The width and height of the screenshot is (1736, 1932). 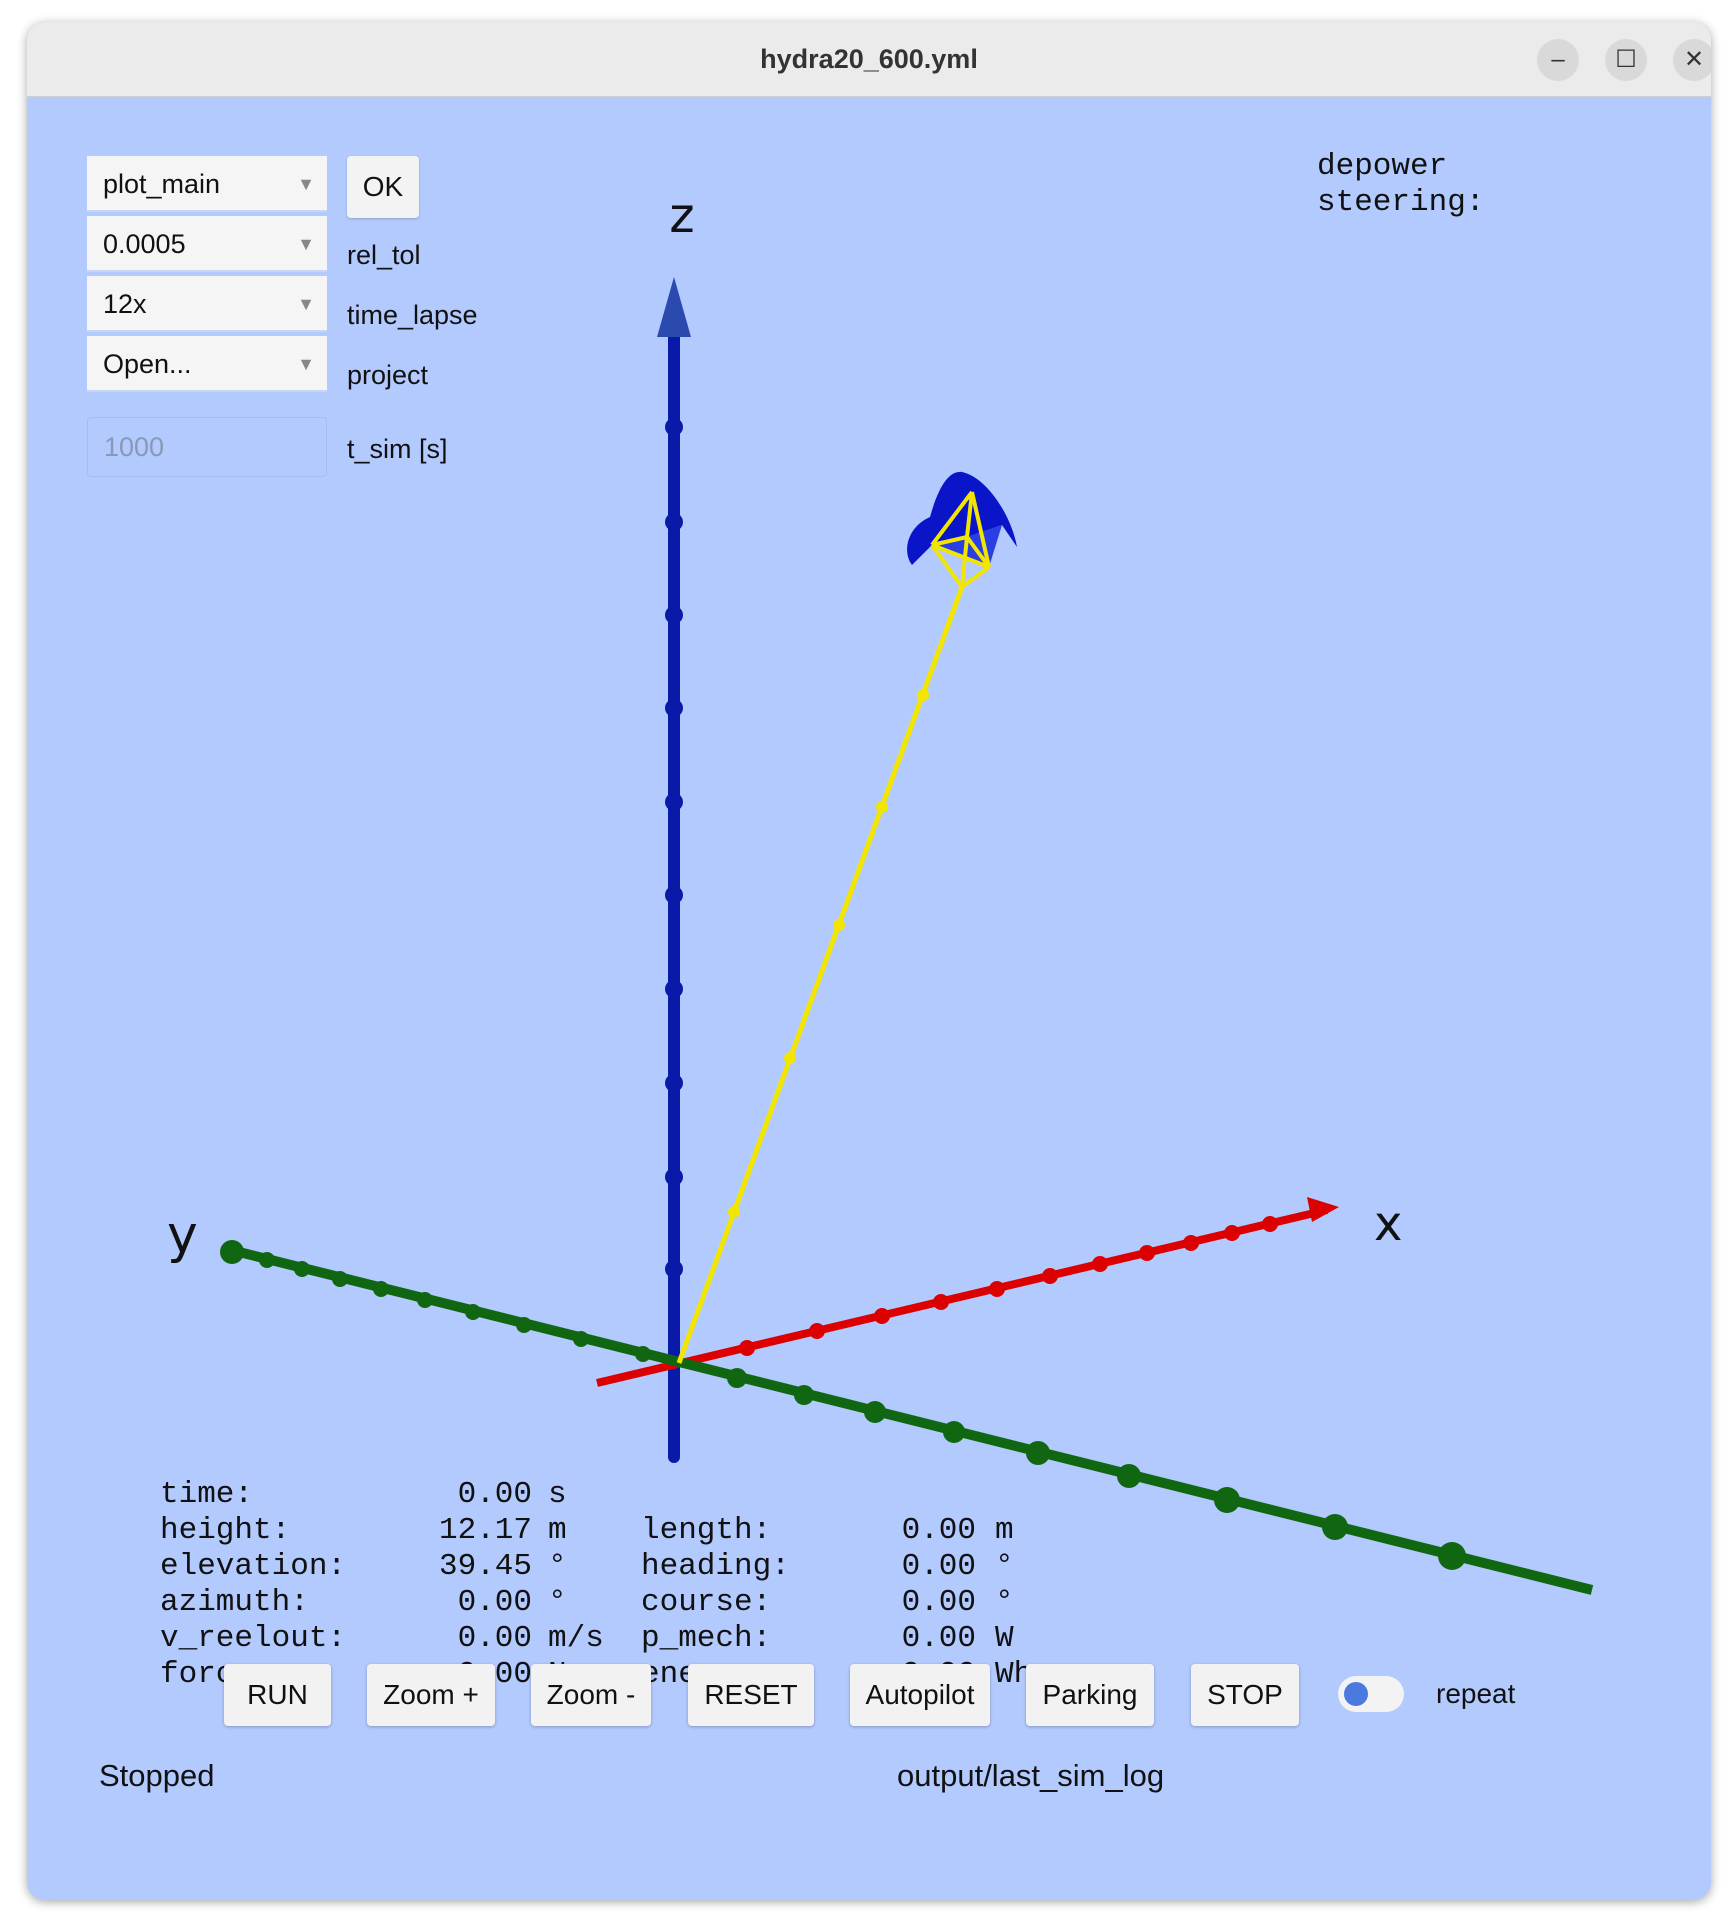 What do you see at coordinates (225, 1530) in the screenshot?
I see `stat-name: height:` at bounding box center [225, 1530].